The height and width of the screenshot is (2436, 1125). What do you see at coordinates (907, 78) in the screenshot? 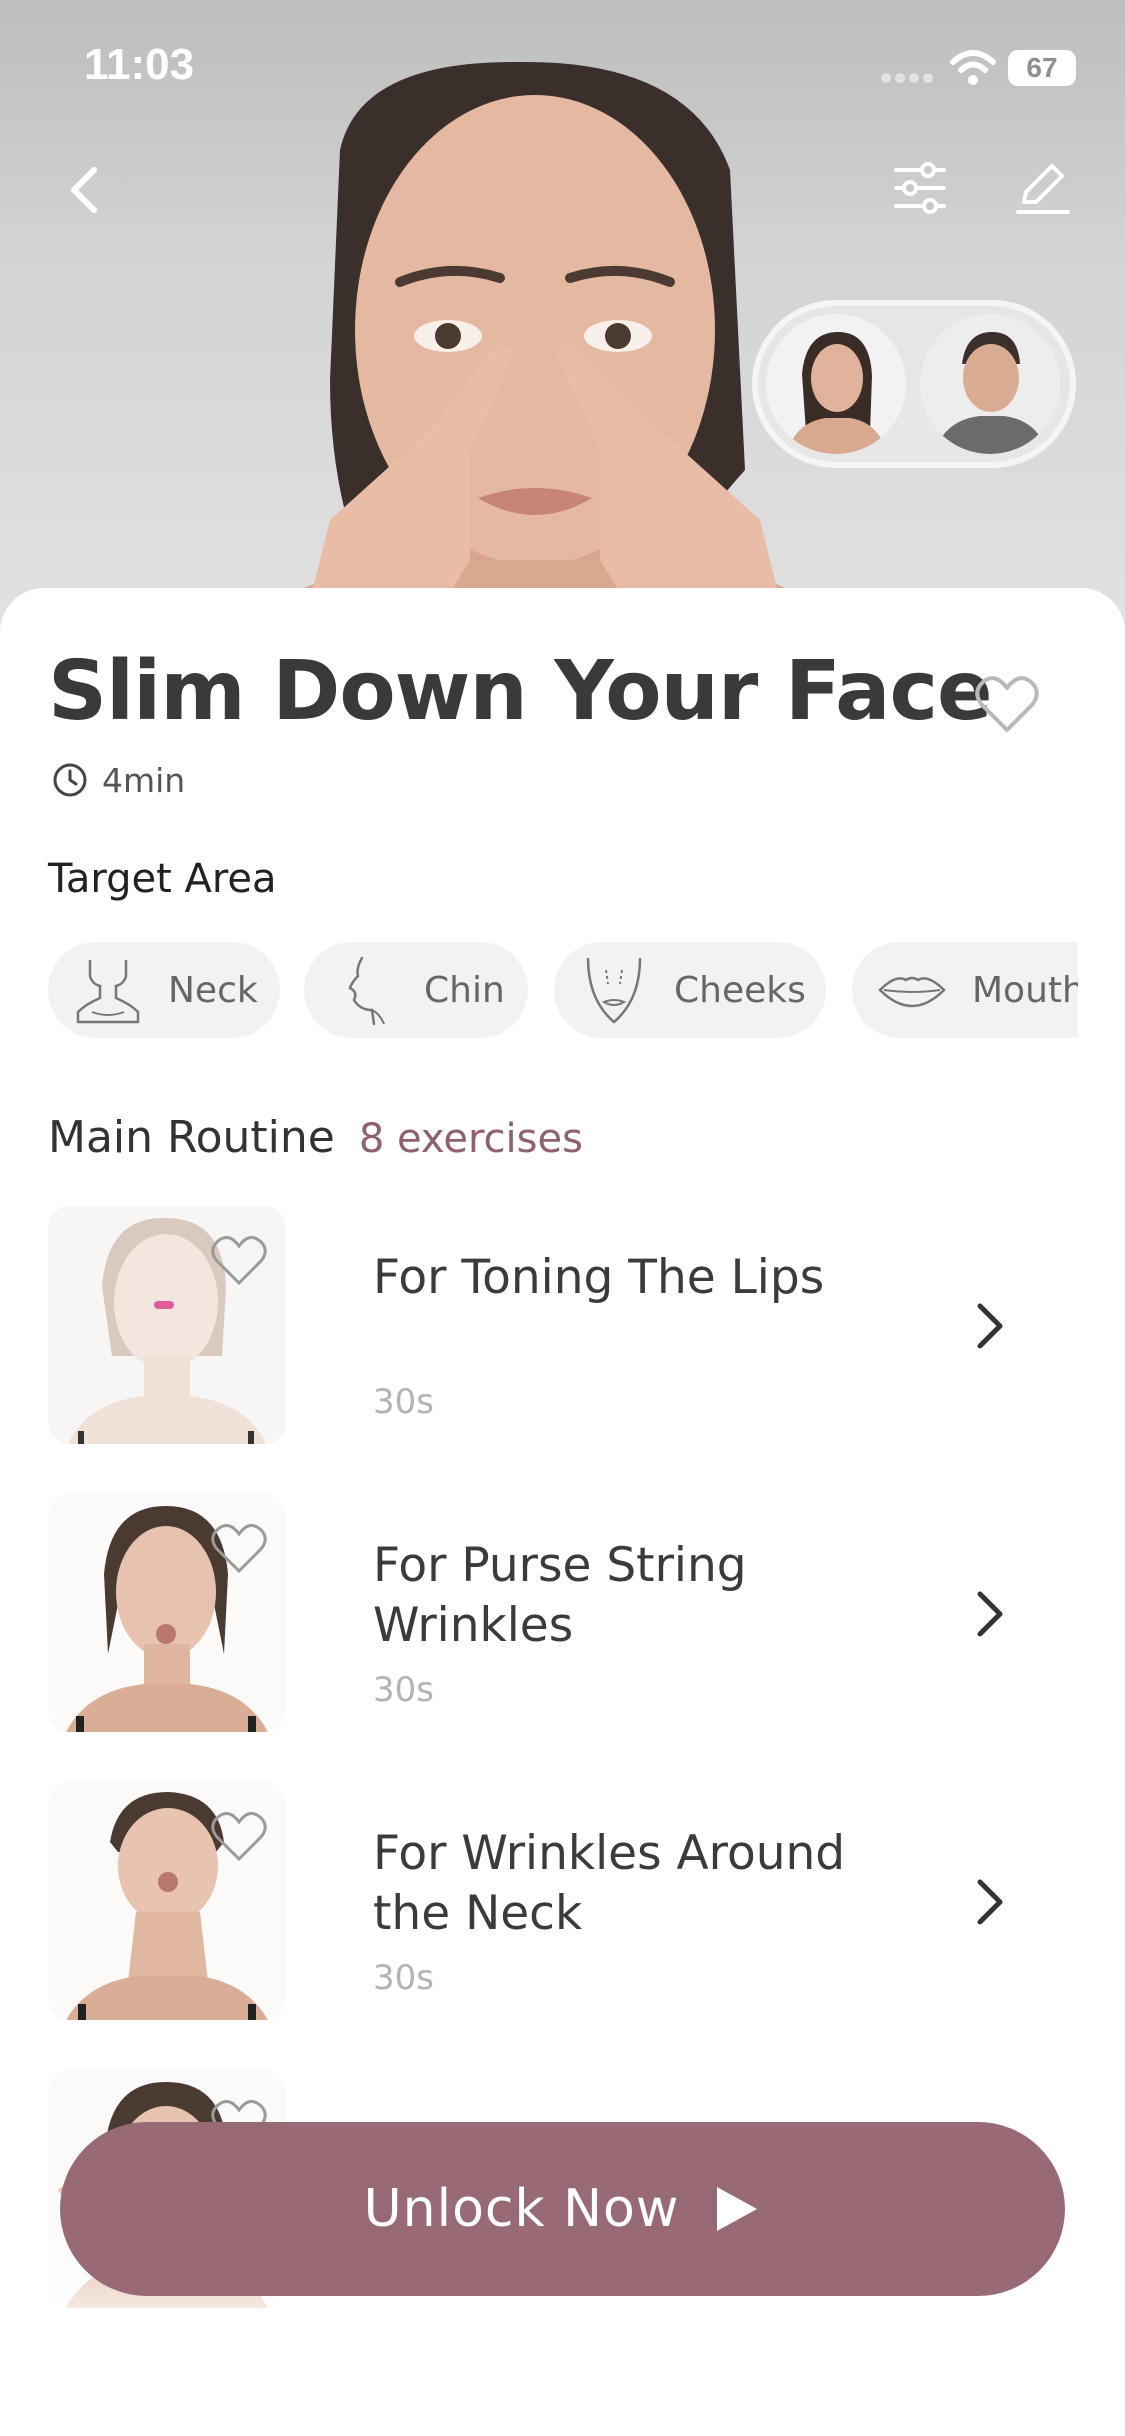
I see `cellular-signal-icon` at bounding box center [907, 78].